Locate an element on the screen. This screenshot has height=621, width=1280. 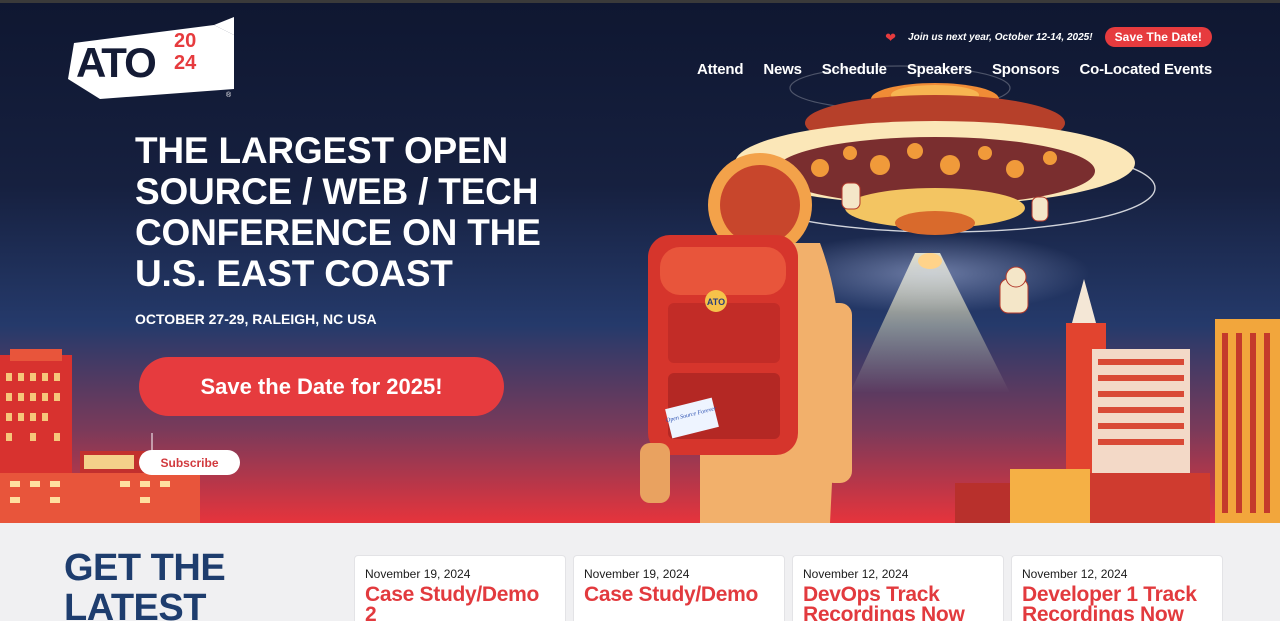
backpack-badge-text: ATO is located at coordinates (716, 302).